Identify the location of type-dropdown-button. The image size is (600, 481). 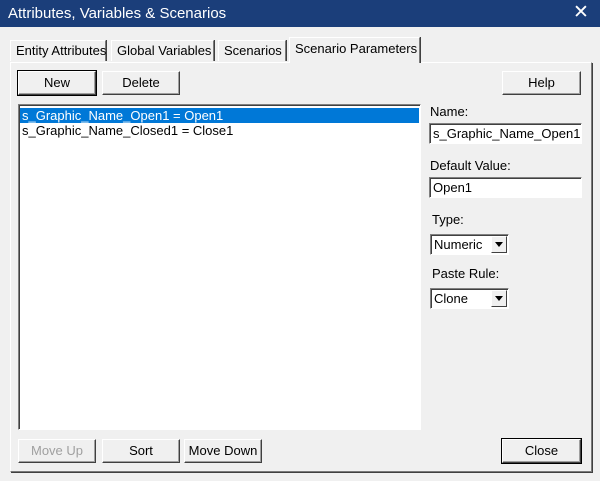
(499, 244).